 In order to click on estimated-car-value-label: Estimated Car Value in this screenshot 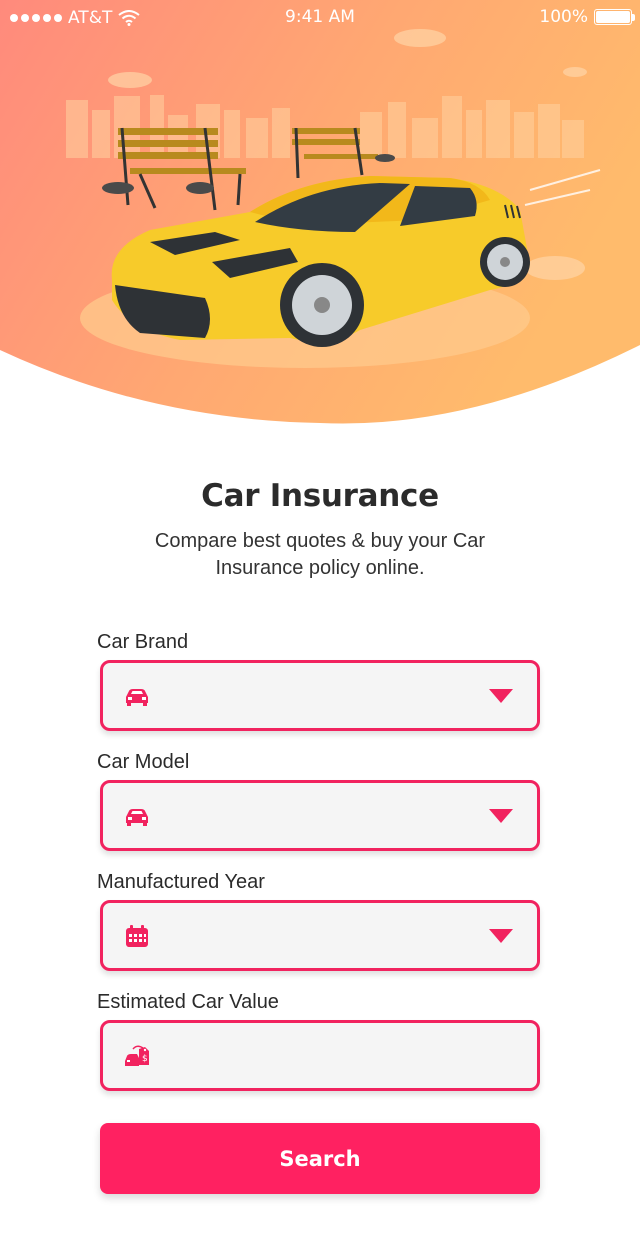, I will do `click(188, 1002)`.